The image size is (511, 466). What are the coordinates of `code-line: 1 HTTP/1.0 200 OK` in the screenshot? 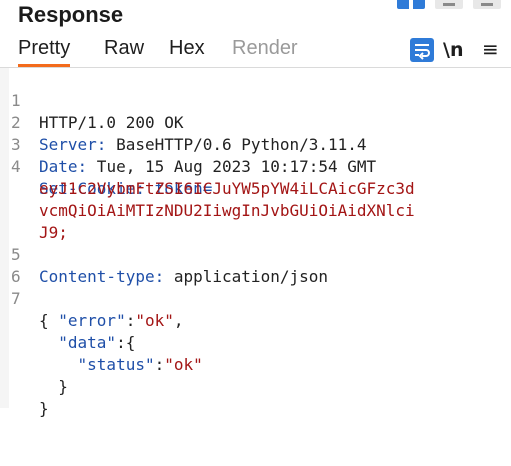 It's located at (92, 100).